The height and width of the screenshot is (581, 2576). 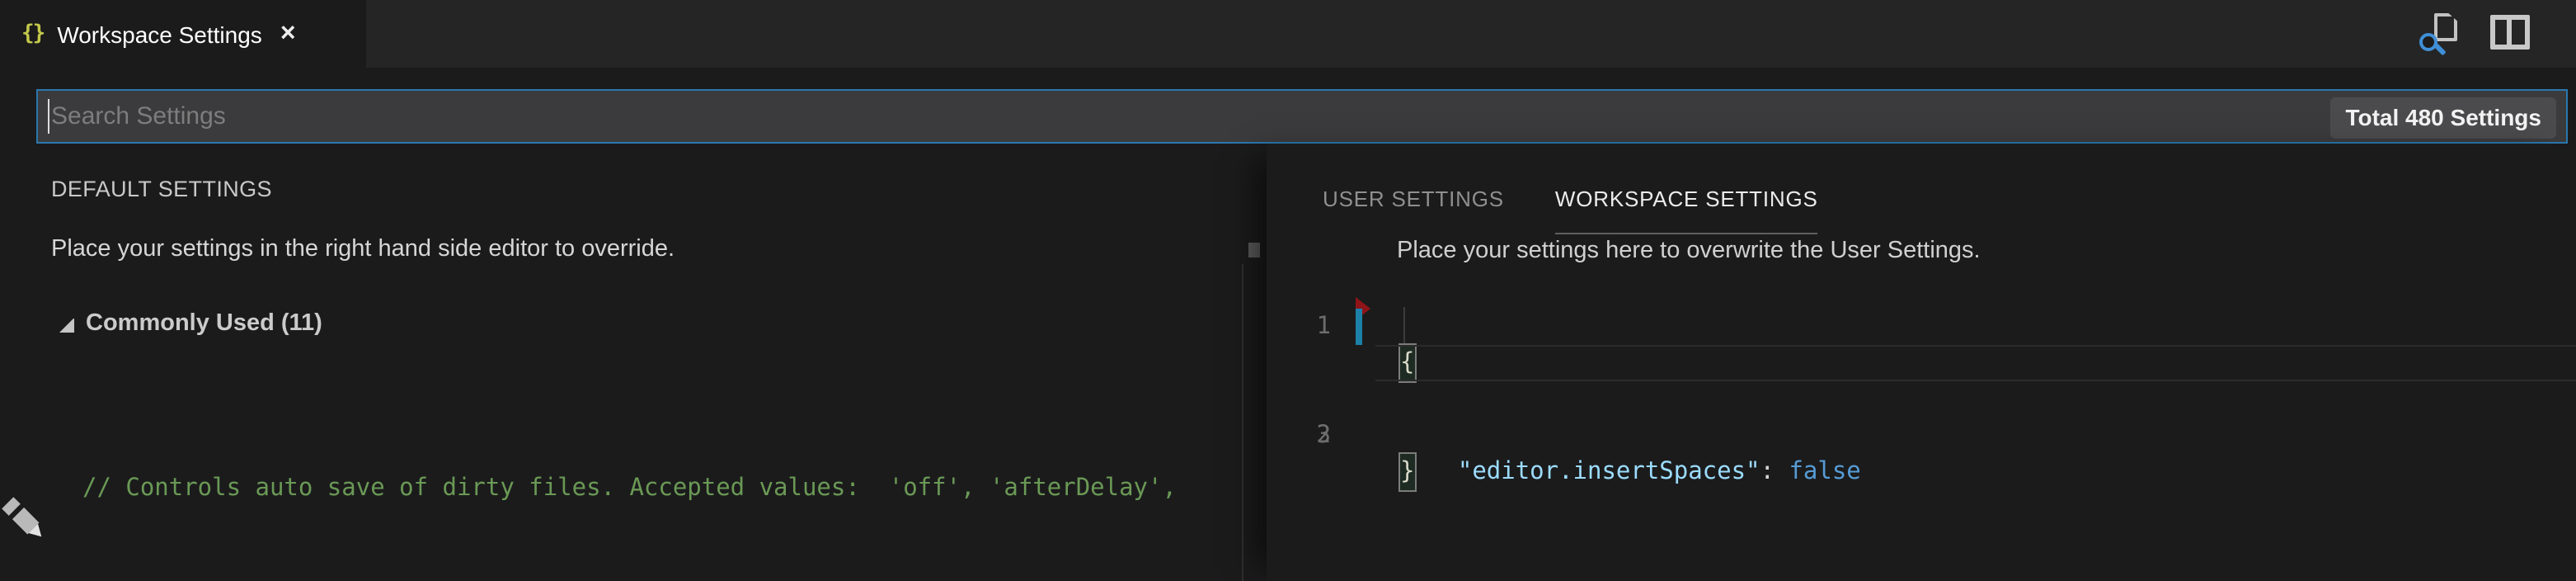 What do you see at coordinates (1921, 418) in the screenshot?
I see `editor-line-3: 3 }` at bounding box center [1921, 418].